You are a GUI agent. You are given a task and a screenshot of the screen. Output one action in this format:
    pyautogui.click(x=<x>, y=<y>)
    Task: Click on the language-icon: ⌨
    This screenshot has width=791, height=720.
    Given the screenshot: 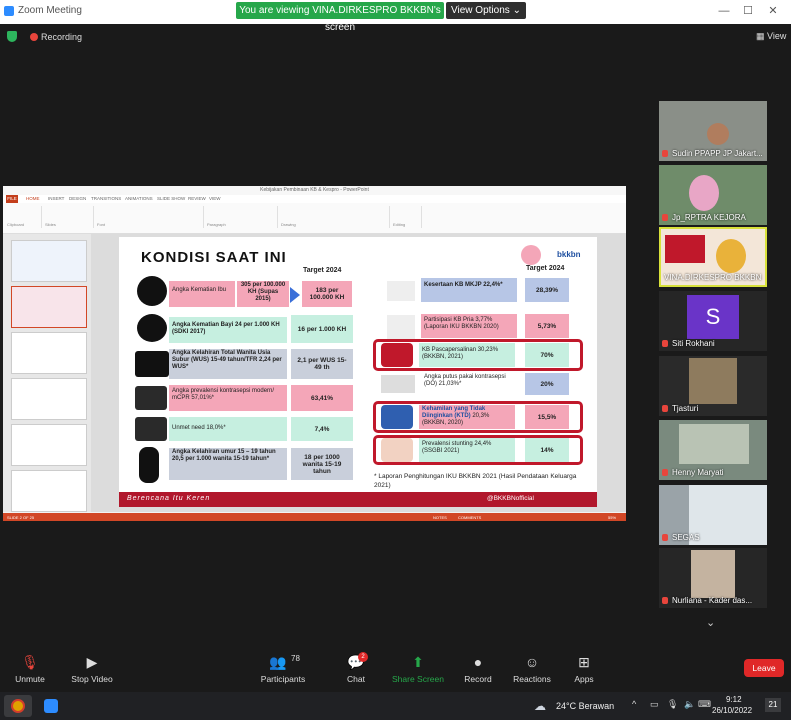 What is the action you would take?
    pyautogui.click(x=704, y=704)
    